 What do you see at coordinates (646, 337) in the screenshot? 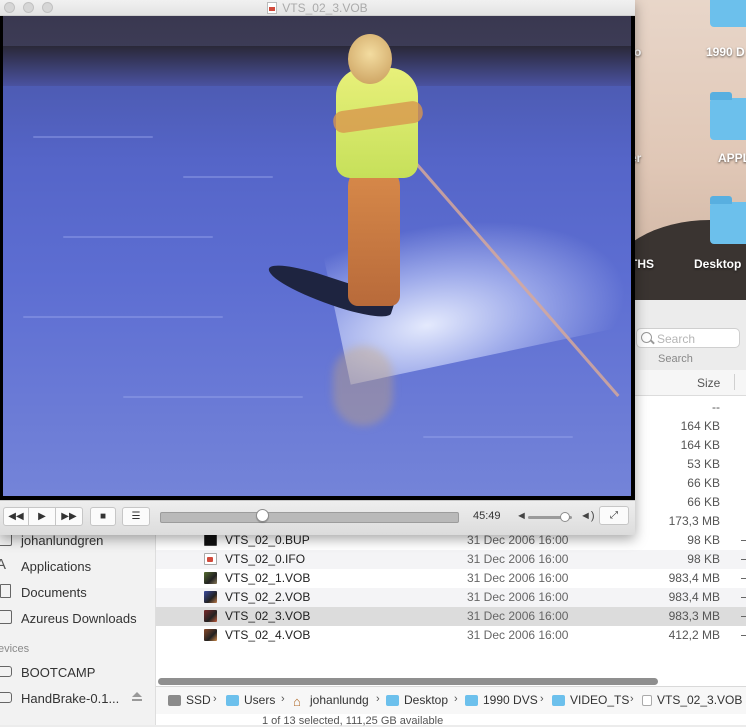
I see `search-icon` at bounding box center [646, 337].